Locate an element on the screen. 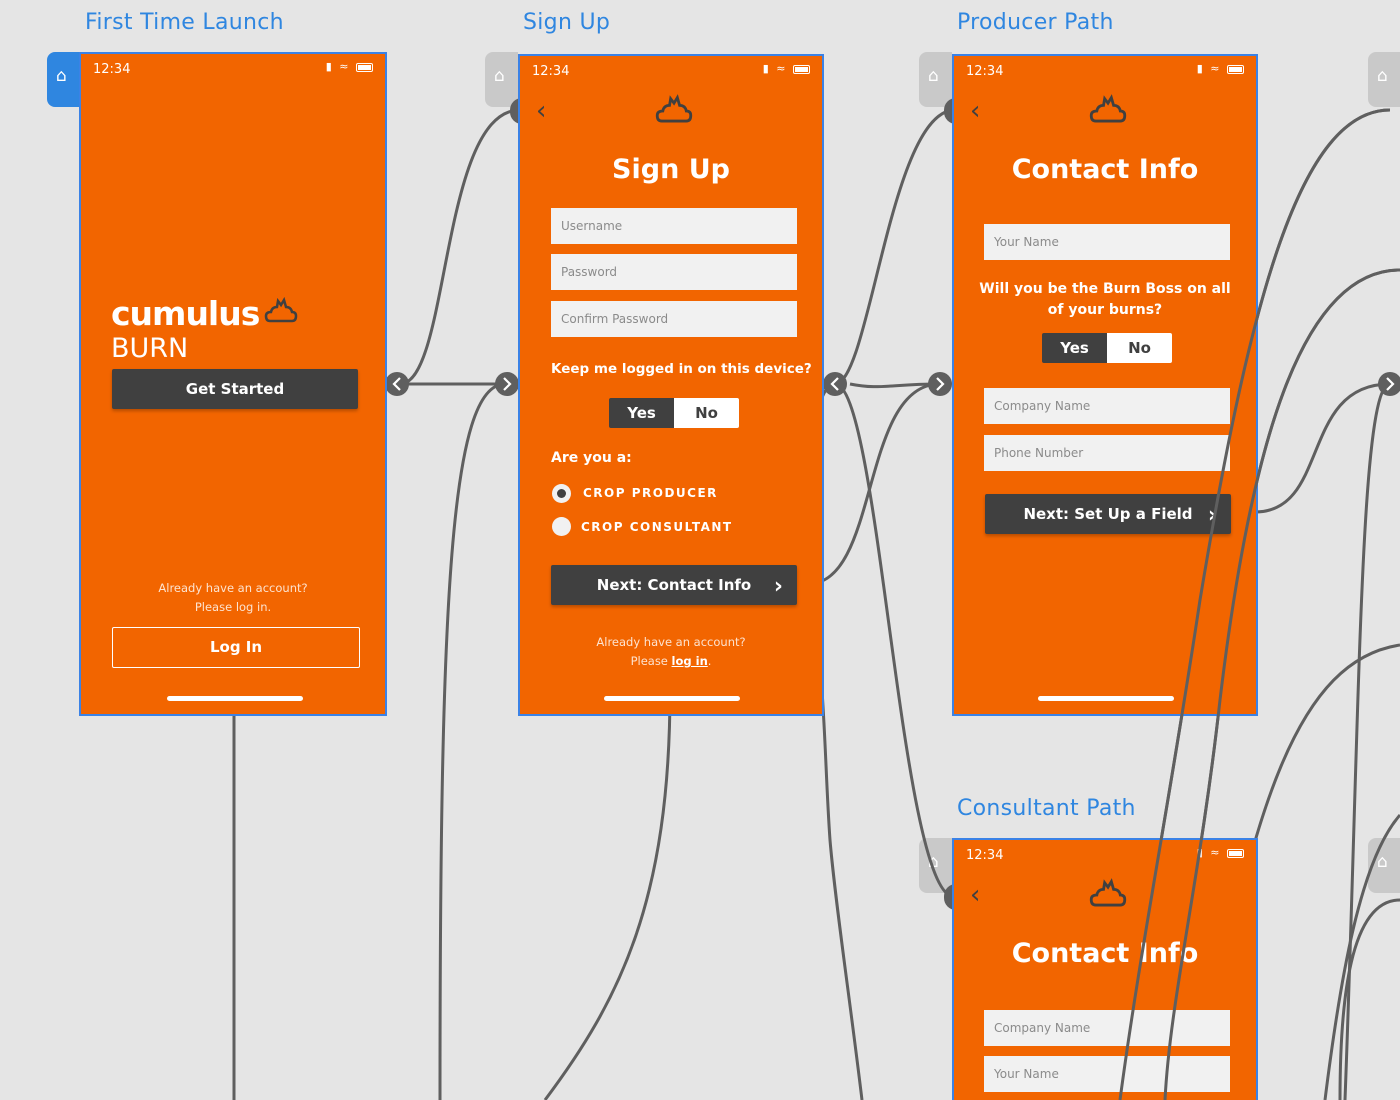 The height and width of the screenshot is (1100, 1400). next-button-label: Next: Contact Info is located at coordinates (674, 585).